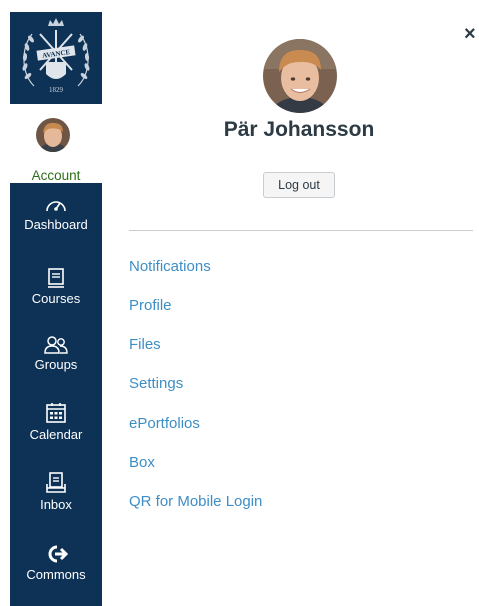  I want to click on kth-logo-link: AVANCE 1829, so click(56, 58).